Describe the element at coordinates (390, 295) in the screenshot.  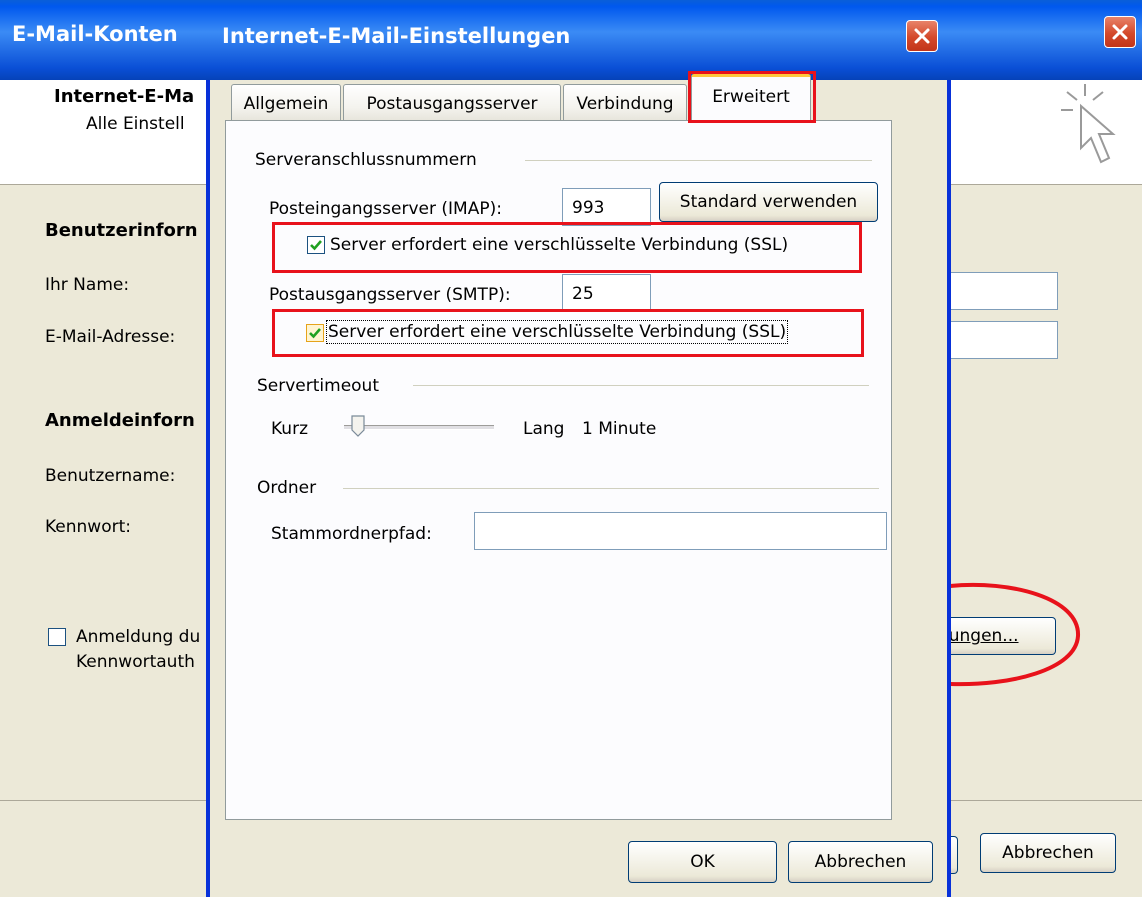
I see `outgoing-port-label: Postausgangsserver (SMTP):` at that location.